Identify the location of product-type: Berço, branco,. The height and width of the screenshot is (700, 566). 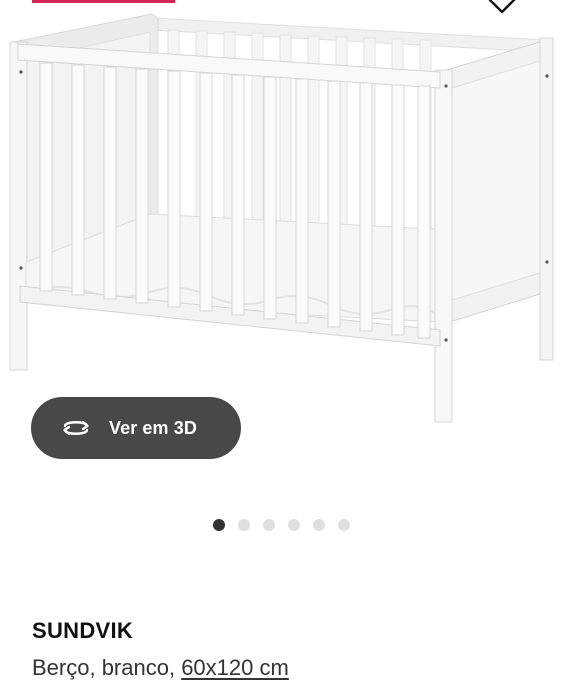
(107, 667).